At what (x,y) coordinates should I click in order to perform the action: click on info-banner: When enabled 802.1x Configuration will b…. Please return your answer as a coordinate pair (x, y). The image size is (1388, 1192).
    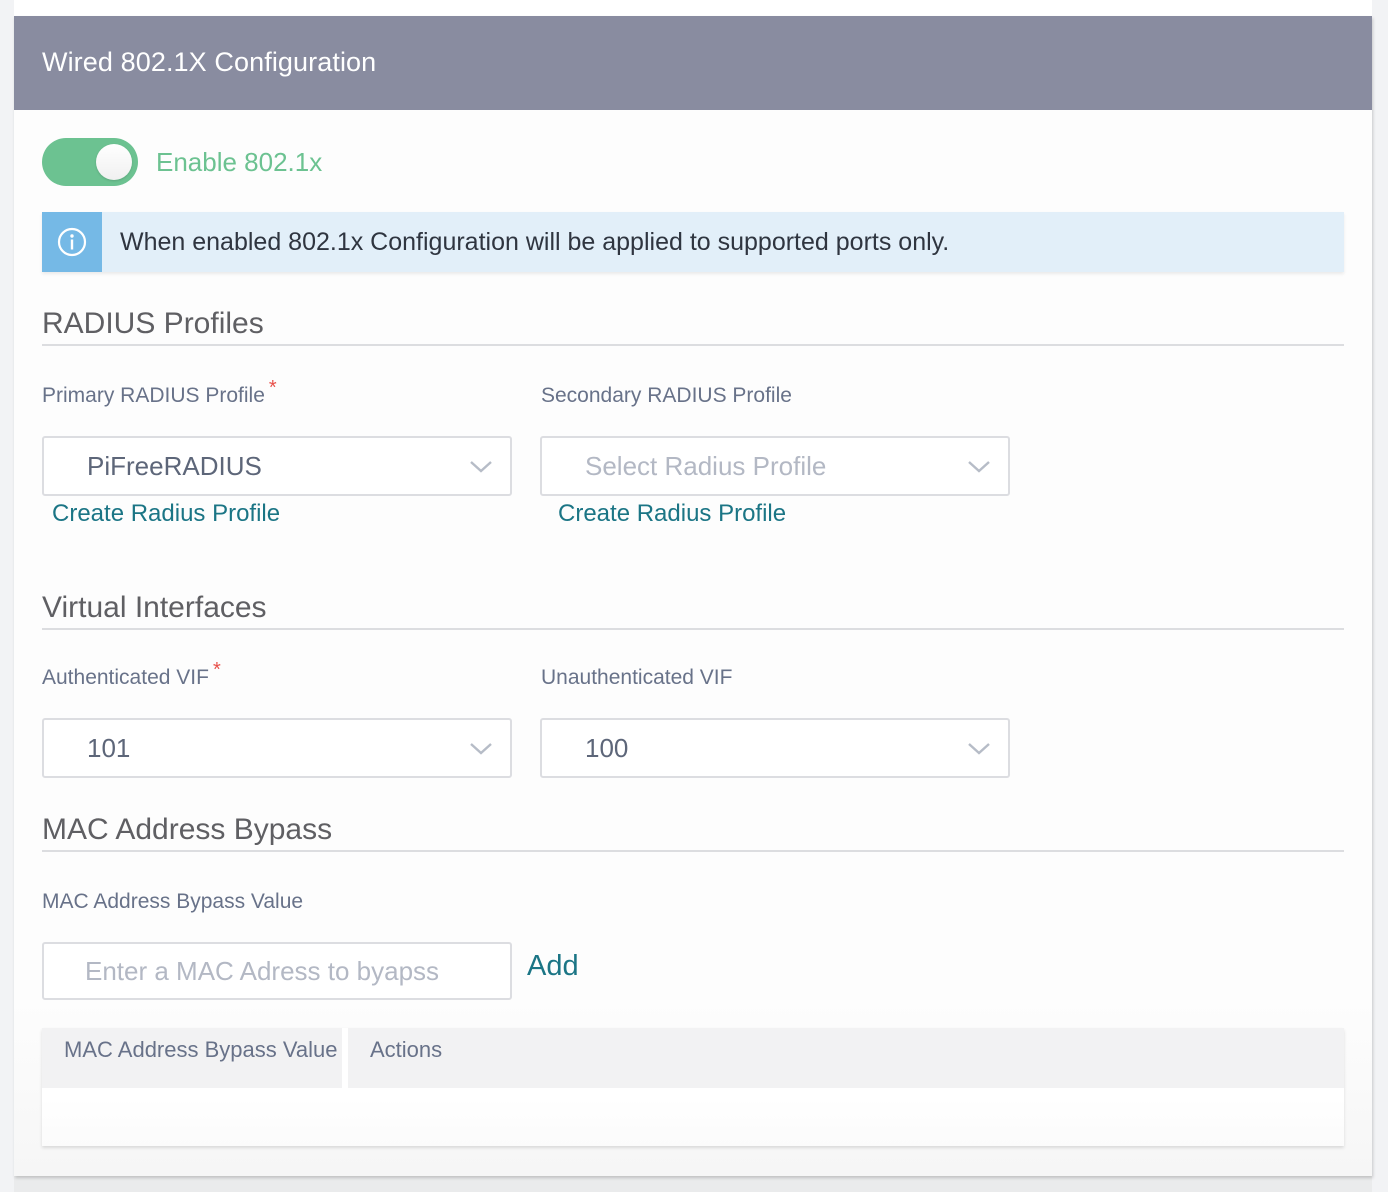
    Looking at the image, I should click on (693, 242).